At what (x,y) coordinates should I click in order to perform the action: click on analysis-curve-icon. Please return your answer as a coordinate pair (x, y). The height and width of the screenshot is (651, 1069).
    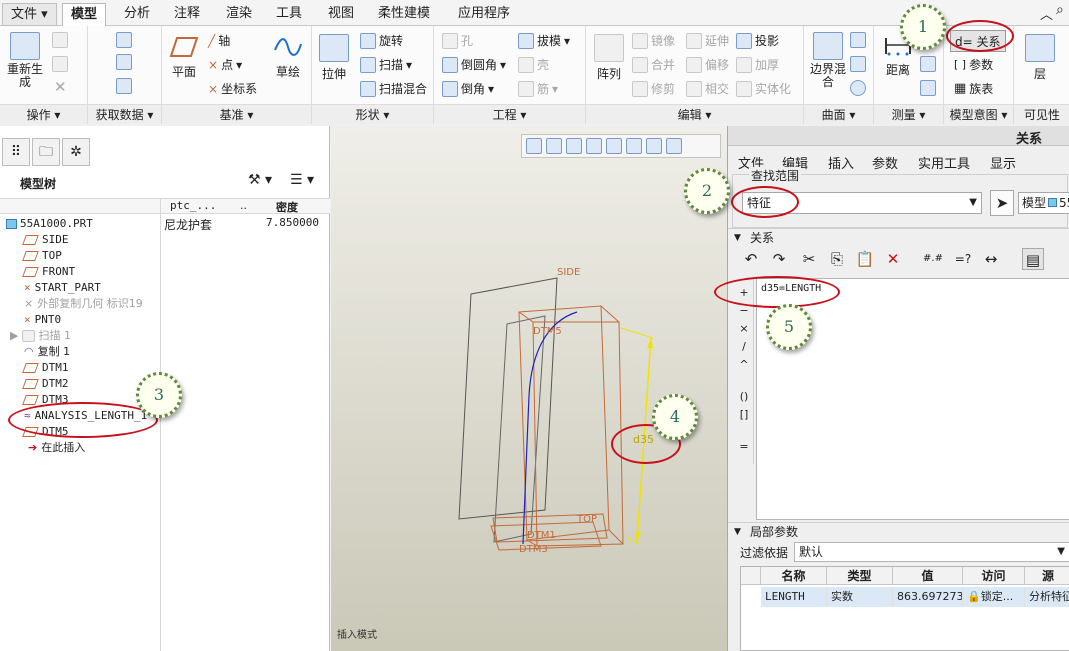
    Looking at the image, I should click on (928, 88).